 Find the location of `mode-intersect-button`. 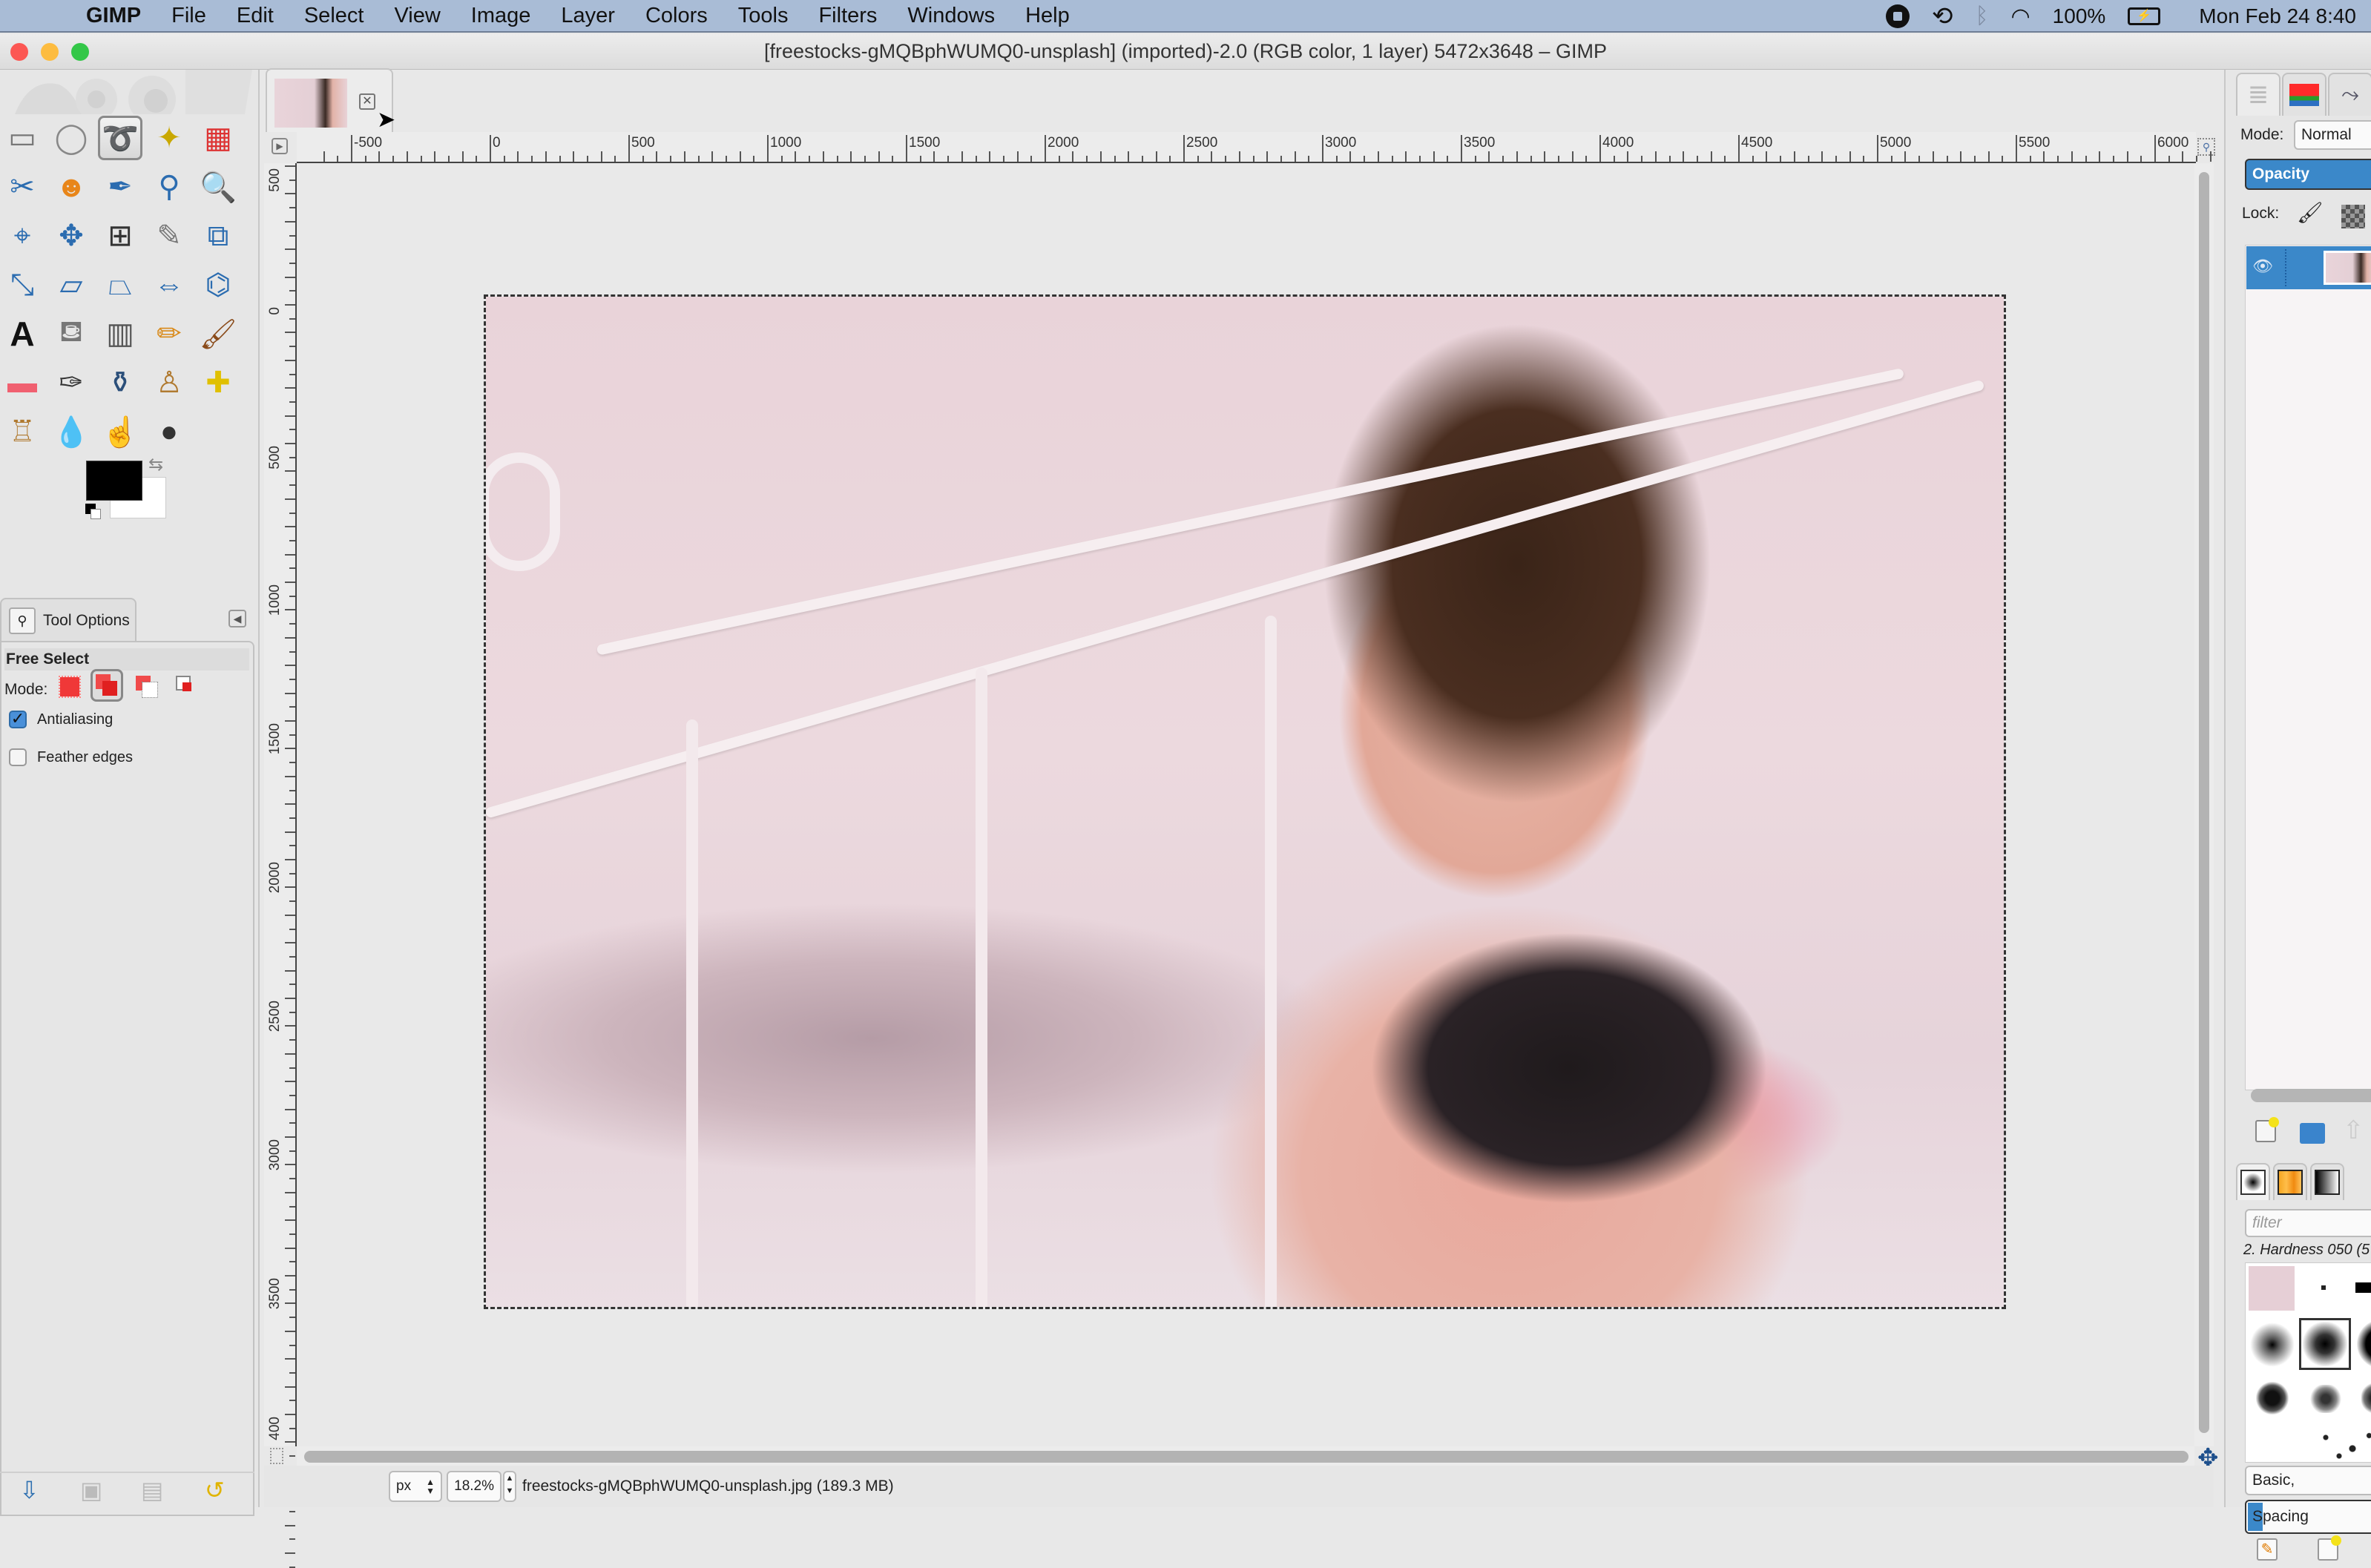

mode-intersect-button is located at coordinates (187, 687).